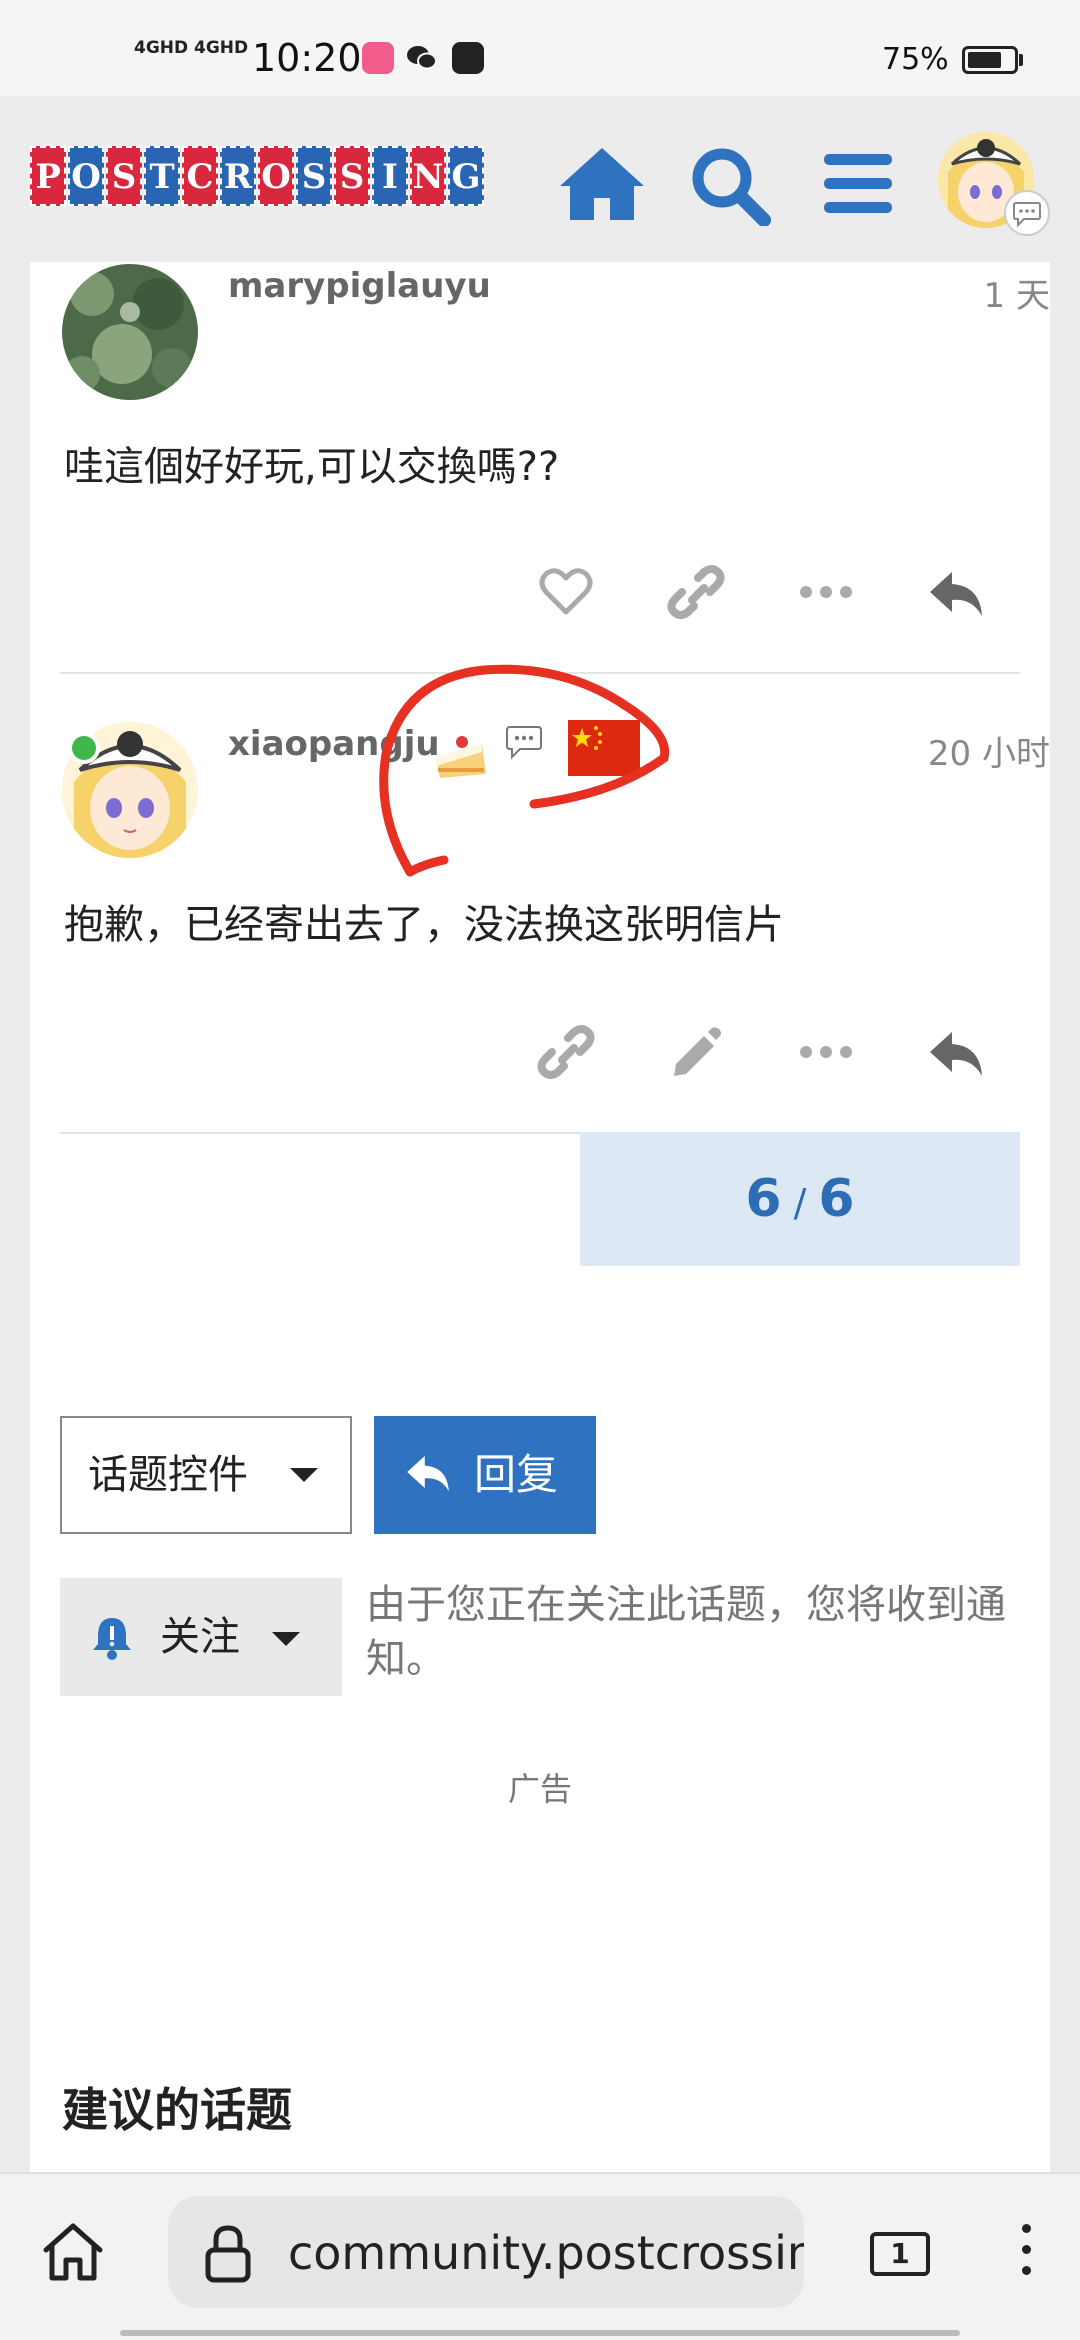  I want to click on address-bar: community.postcrossing, so click(486, 2252).